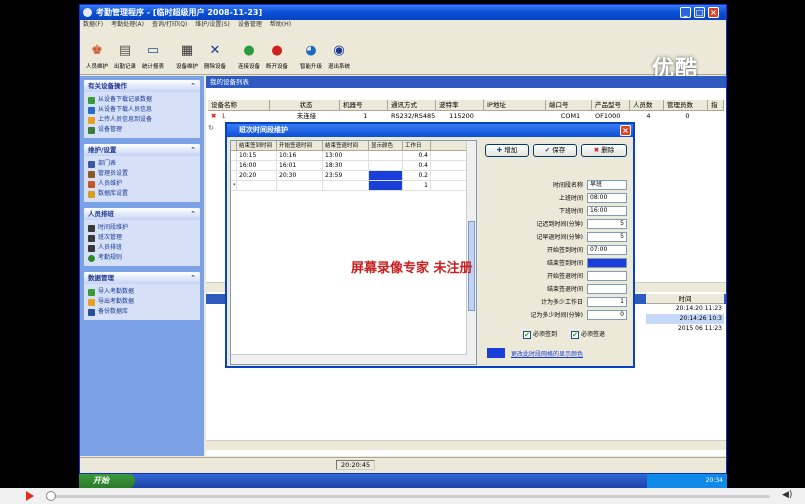 This screenshot has height=504, width=805. What do you see at coordinates (153, 52) in the screenshot?
I see `report-button: ▭ 统计报表` at bounding box center [153, 52].